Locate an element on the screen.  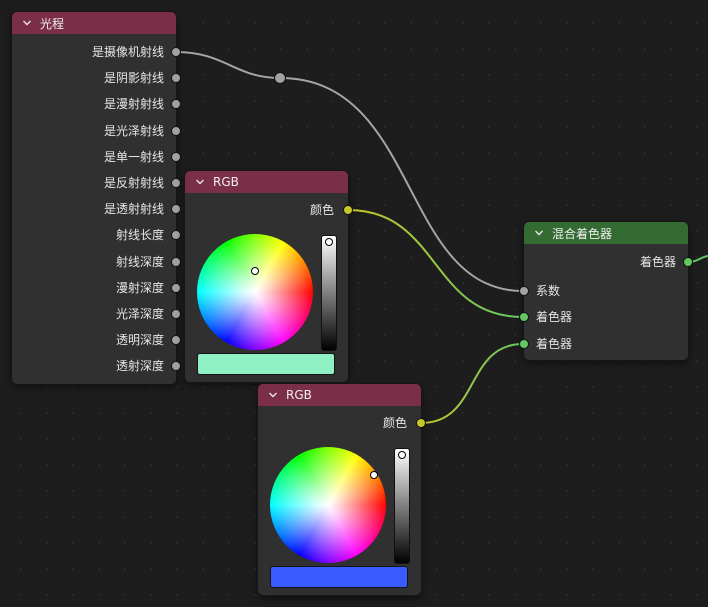
rgb-node-1-header: RGB is located at coordinates (266, 182).